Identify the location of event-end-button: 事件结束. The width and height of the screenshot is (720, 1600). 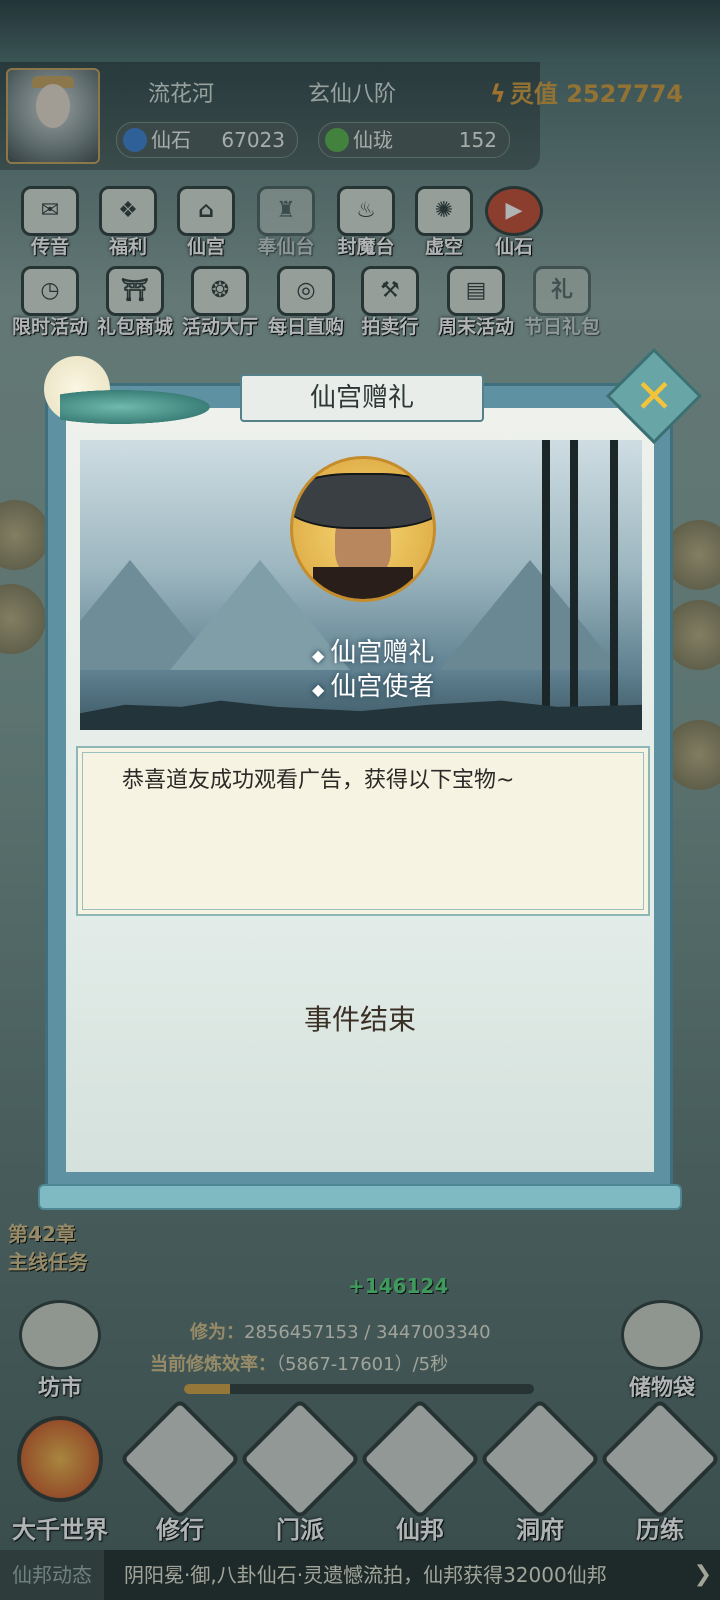
(360, 1018).